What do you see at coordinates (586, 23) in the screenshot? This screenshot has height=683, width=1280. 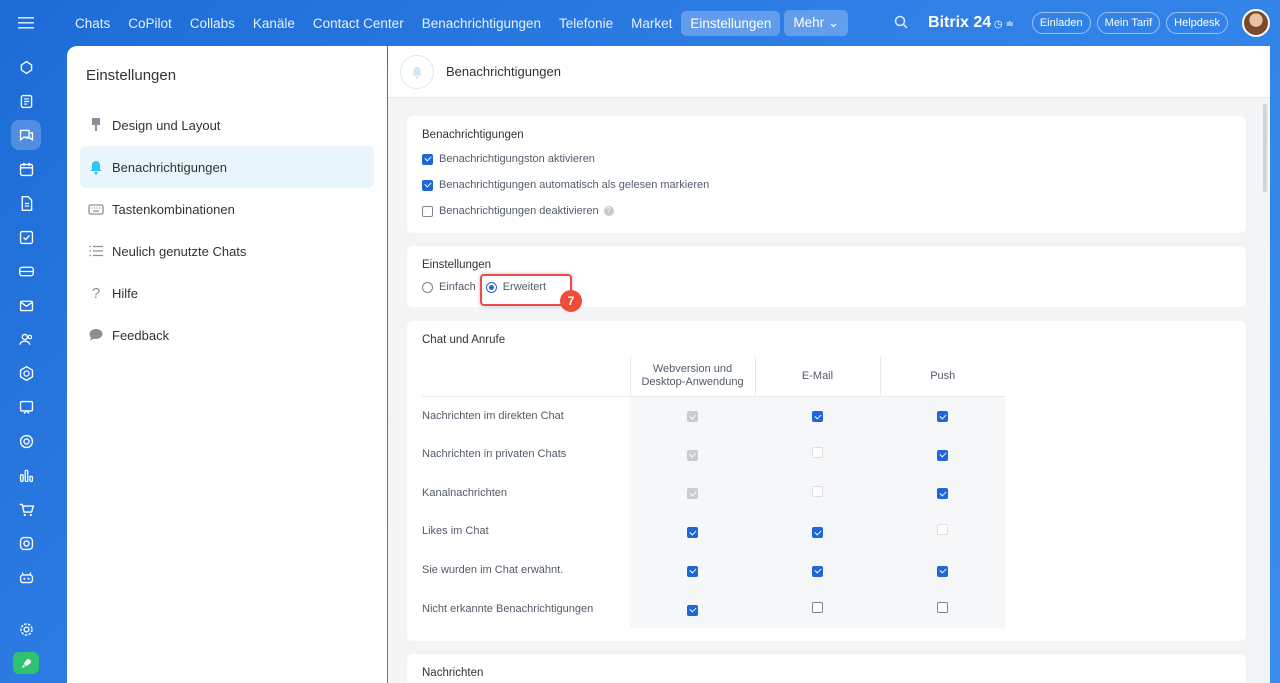 I see `nav-telefonie: Telefonie` at bounding box center [586, 23].